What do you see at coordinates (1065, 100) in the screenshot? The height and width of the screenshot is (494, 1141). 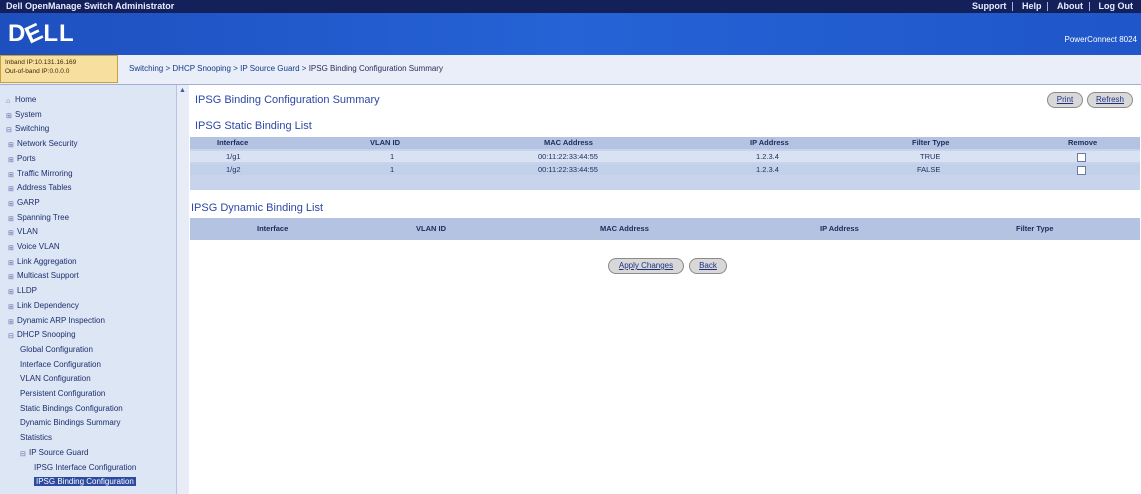 I see `print-button: Print` at bounding box center [1065, 100].